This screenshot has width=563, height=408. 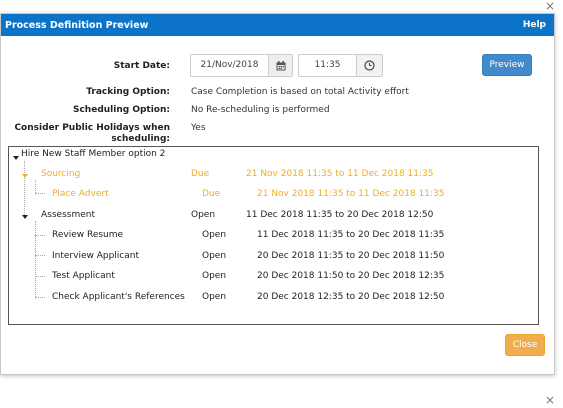 I want to click on calendar-icon, so click(x=280, y=65).